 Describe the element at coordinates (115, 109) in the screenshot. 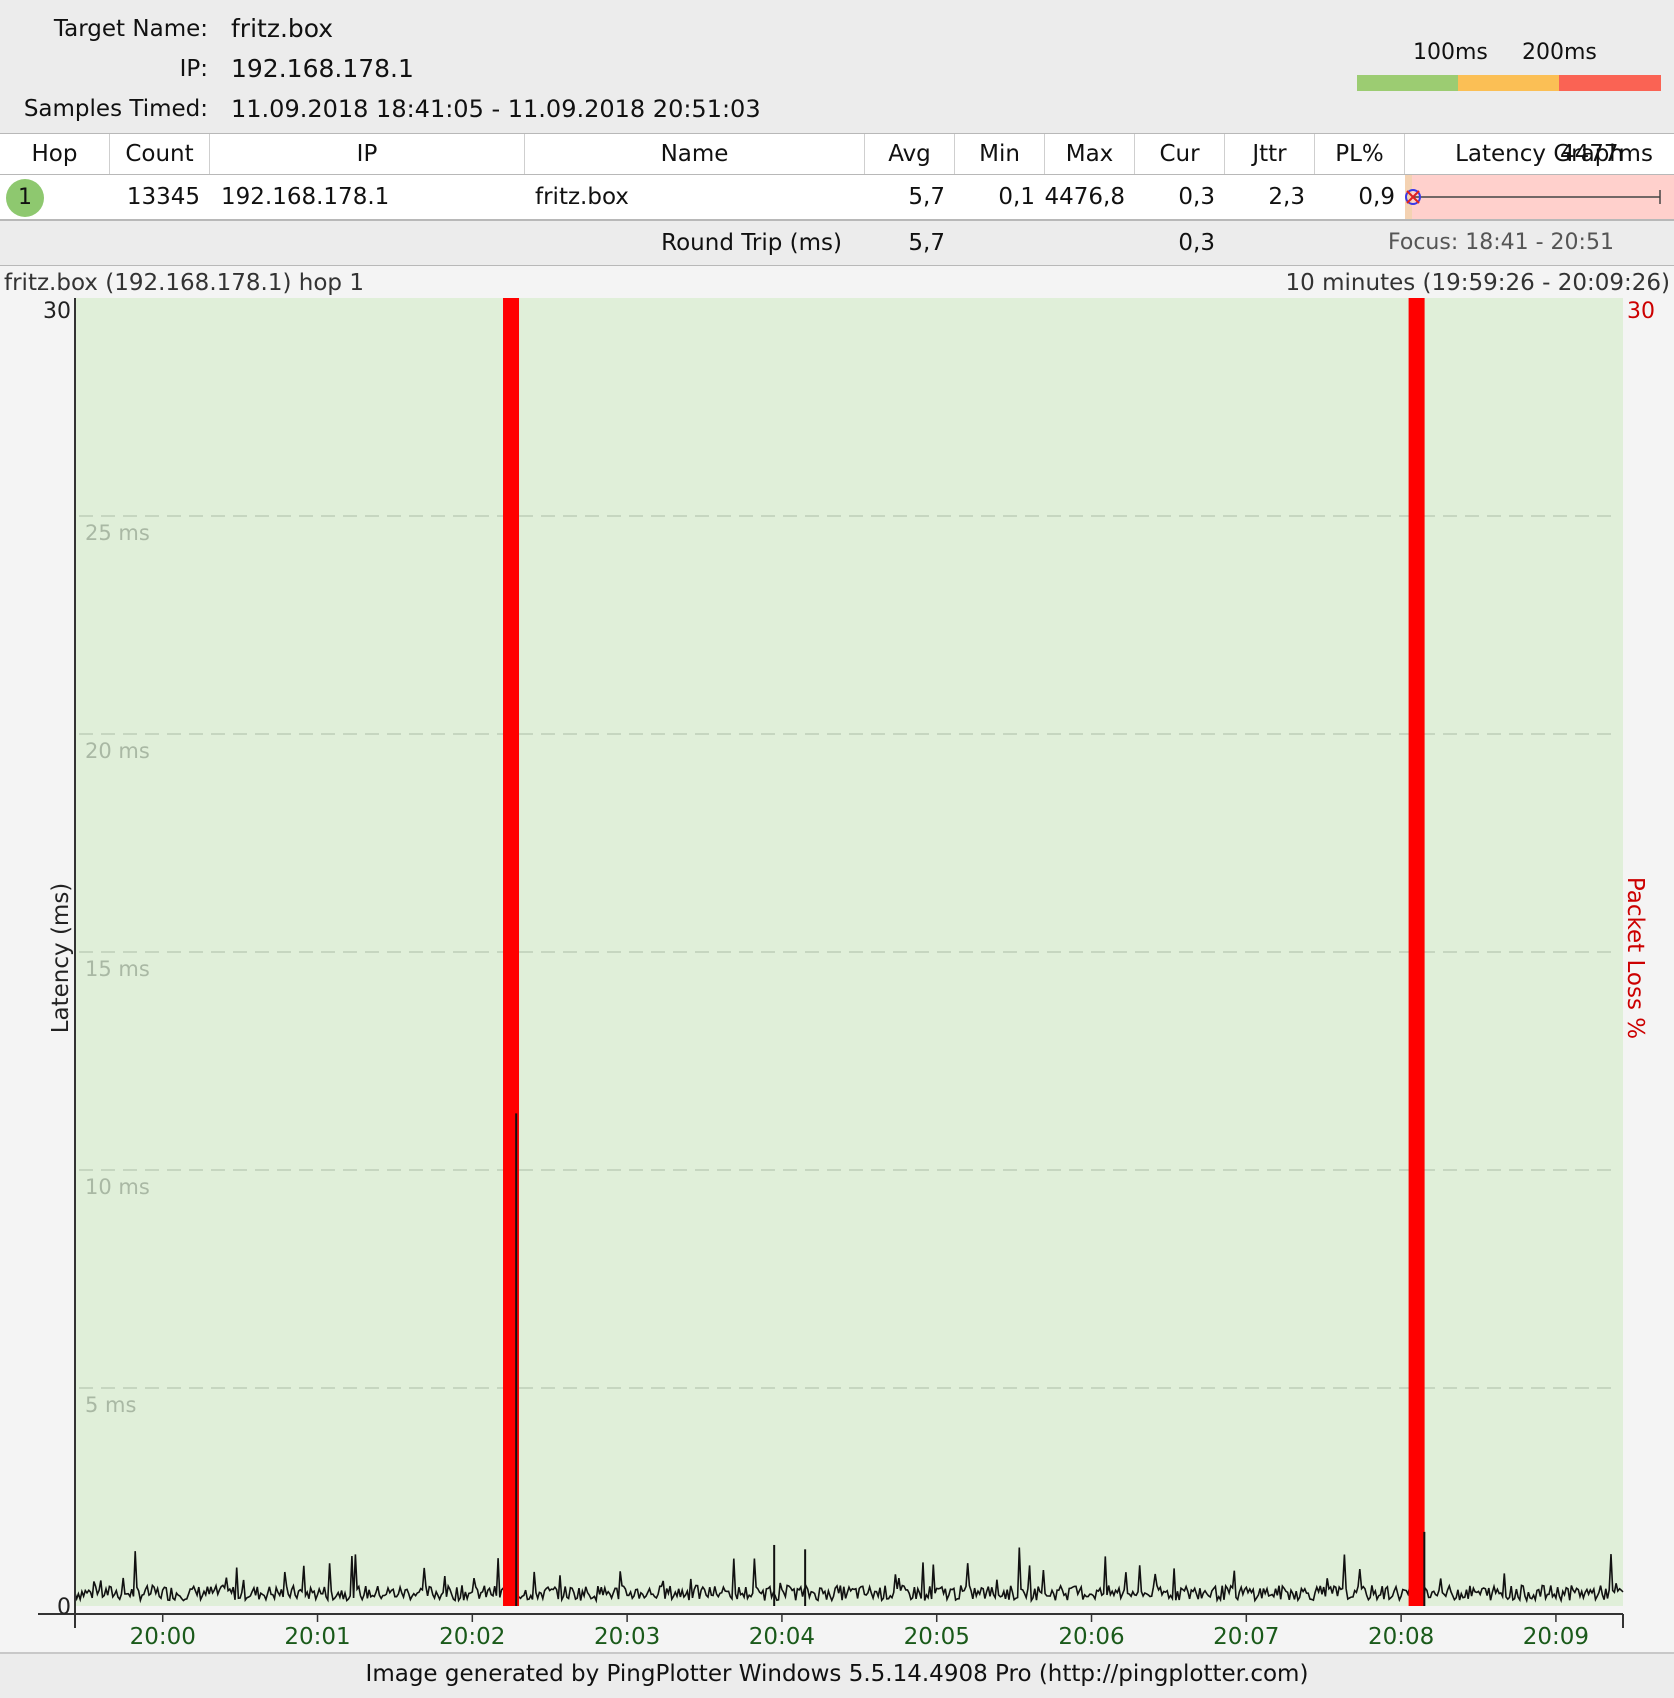

I see `samples-timed-label: Samples Timed:` at that location.